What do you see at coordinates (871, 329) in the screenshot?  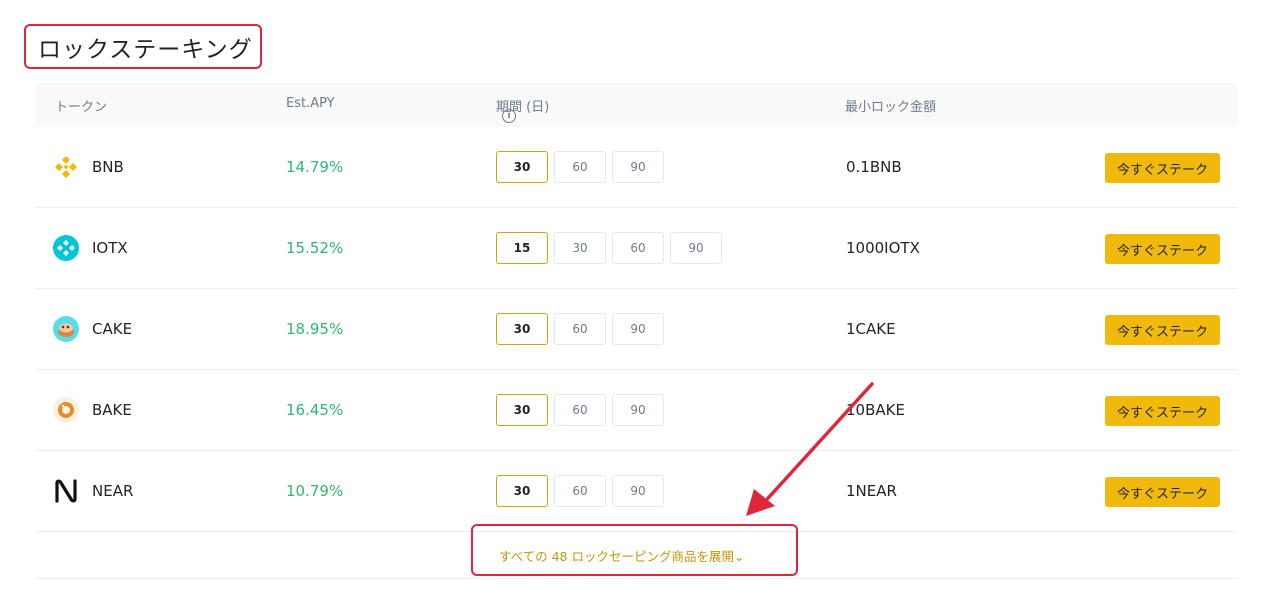 I see `min-lock-amount: 1CAKE` at bounding box center [871, 329].